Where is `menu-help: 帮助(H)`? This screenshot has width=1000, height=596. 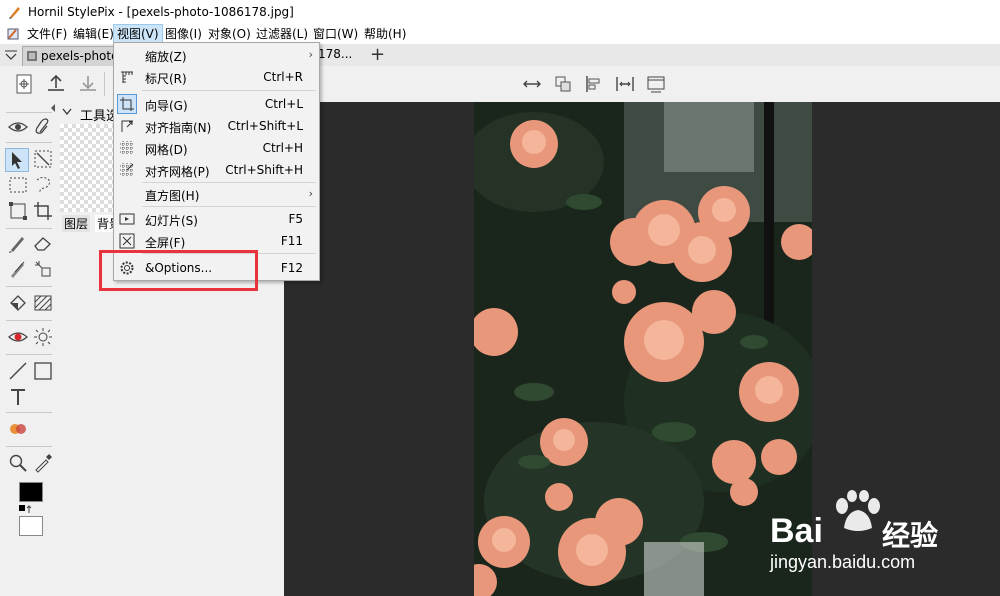
menu-help: 帮助(H) is located at coordinates (385, 34).